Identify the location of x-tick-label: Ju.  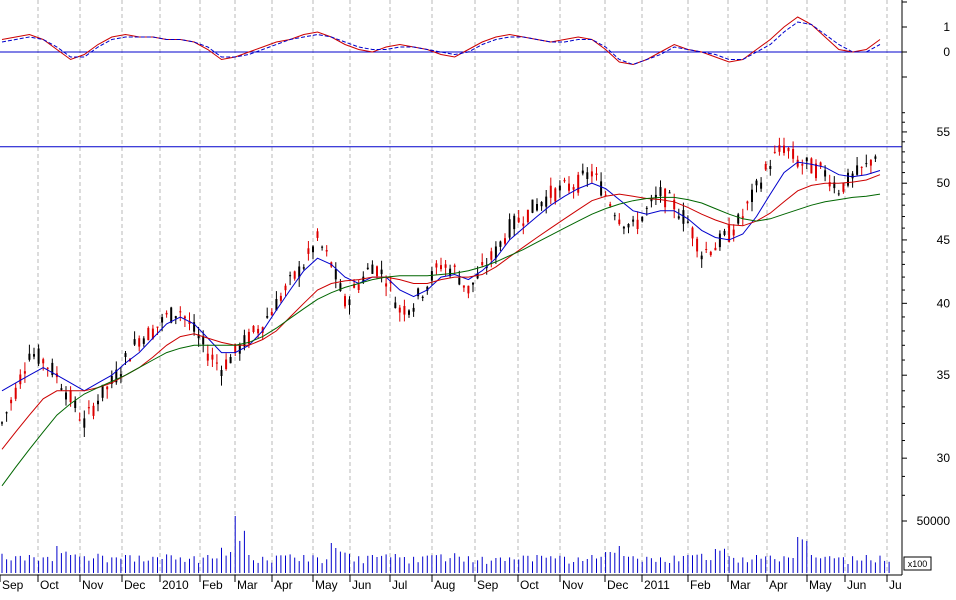
(895, 585).